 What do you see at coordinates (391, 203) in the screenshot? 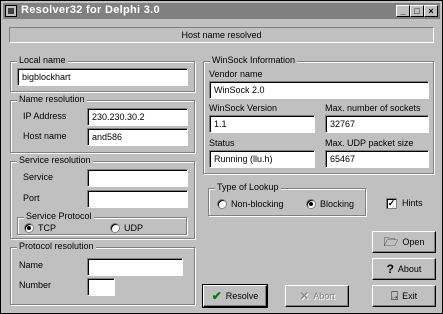
I see `hints-checkbox: ✓` at bounding box center [391, 203].